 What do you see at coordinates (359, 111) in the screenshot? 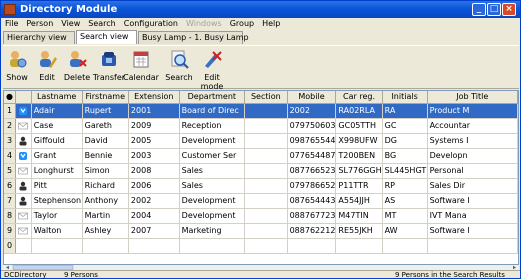
I see `cell-carreg: RA02RLA` at bounding box center [359, 111].